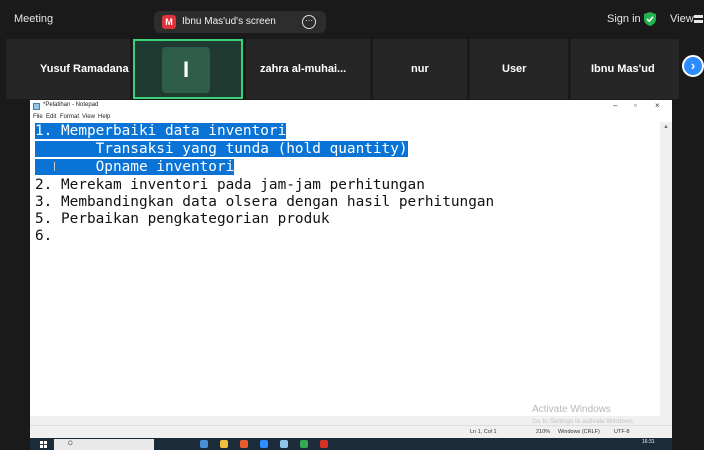 Image resolution: width=704 pixels, height=450 pixels. I want to click on menu-view: View, so click(88, 117).